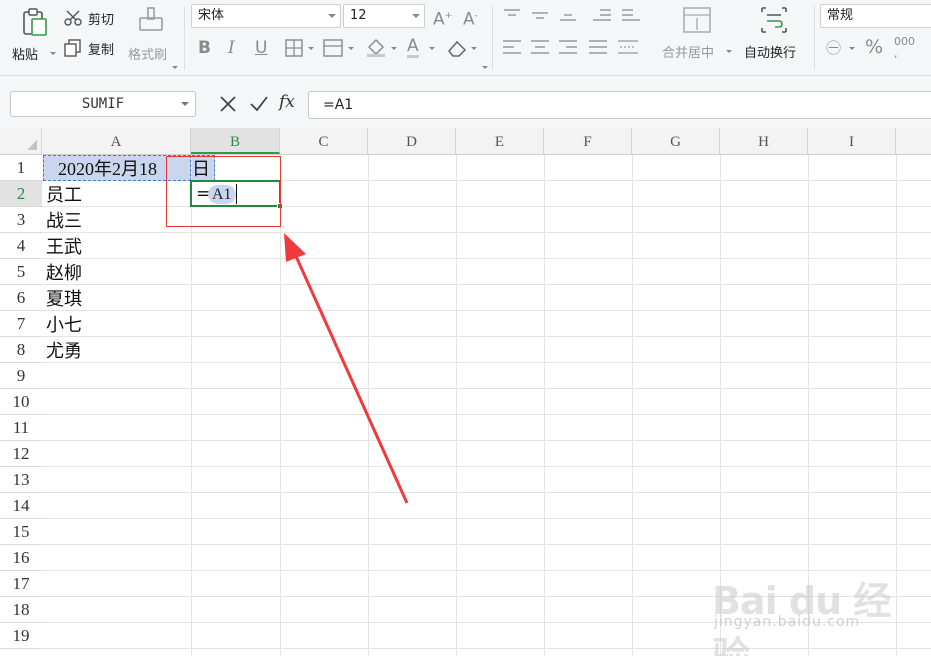 The width and height of the screenshot is (931, 656). Describe the element at coordinates (64, 273) in the screenshot. I see `cell-a5: 赵柳` at that location.